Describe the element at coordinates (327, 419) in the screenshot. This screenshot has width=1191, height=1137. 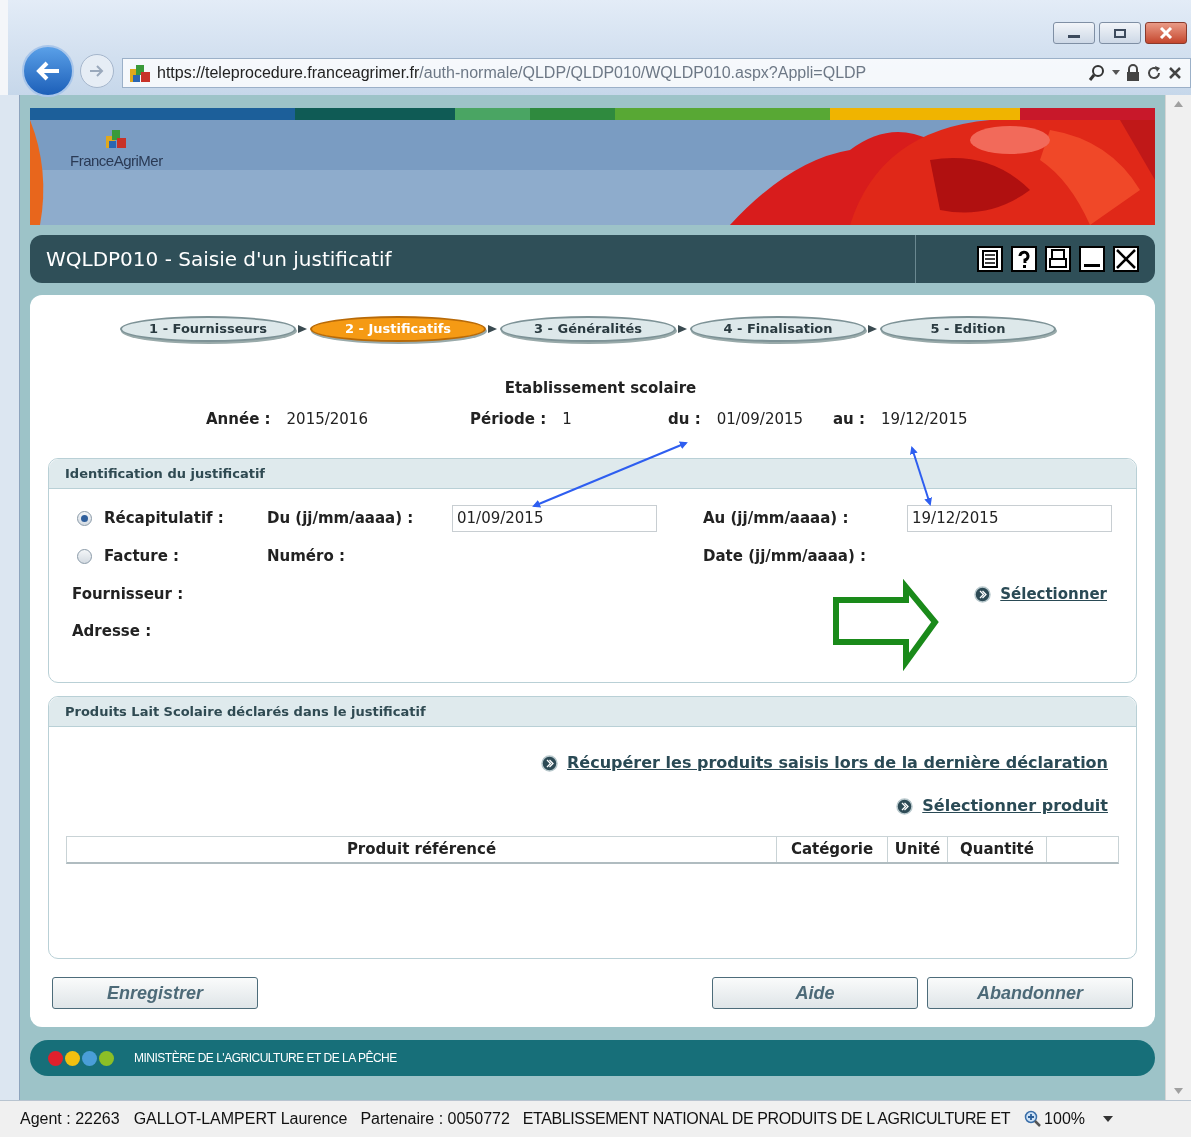
I see `field-value: 2015/2016` at that location.